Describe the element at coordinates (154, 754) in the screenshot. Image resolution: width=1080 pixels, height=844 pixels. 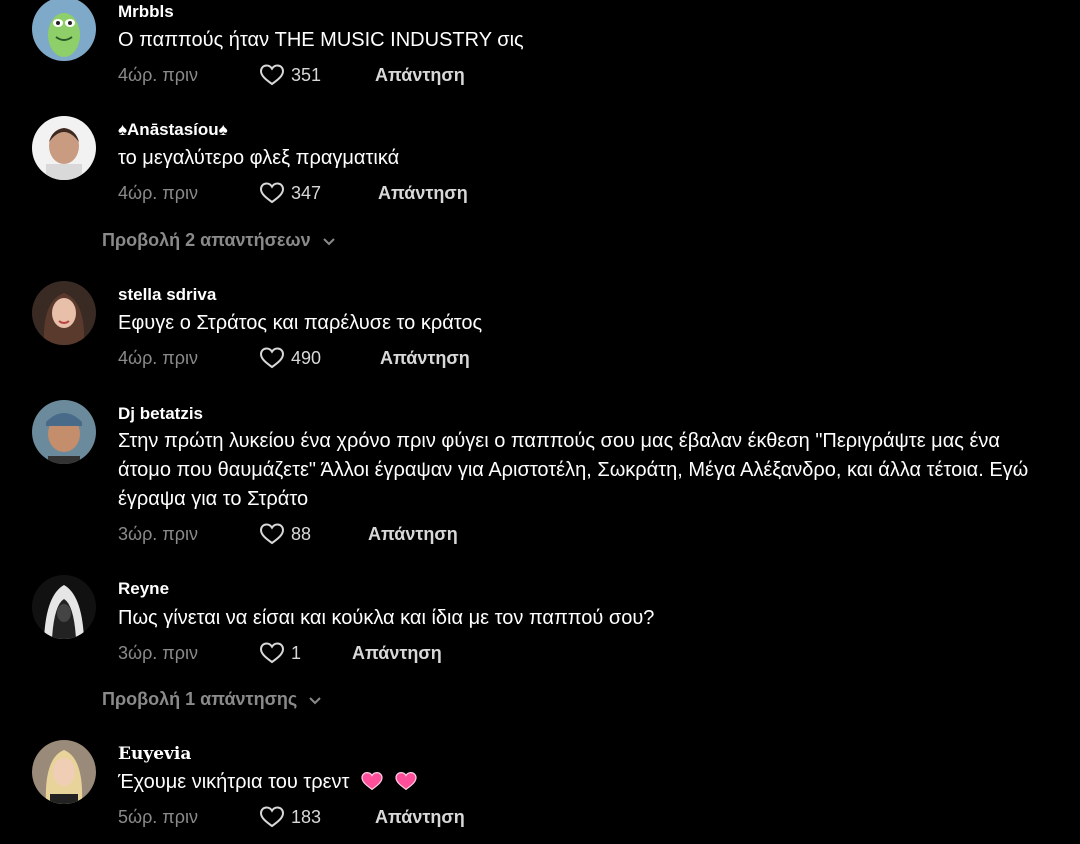
I see `comment-username: 𝐄𝐮𝐲𝐞𝐯𝐢𝐚` at that location.